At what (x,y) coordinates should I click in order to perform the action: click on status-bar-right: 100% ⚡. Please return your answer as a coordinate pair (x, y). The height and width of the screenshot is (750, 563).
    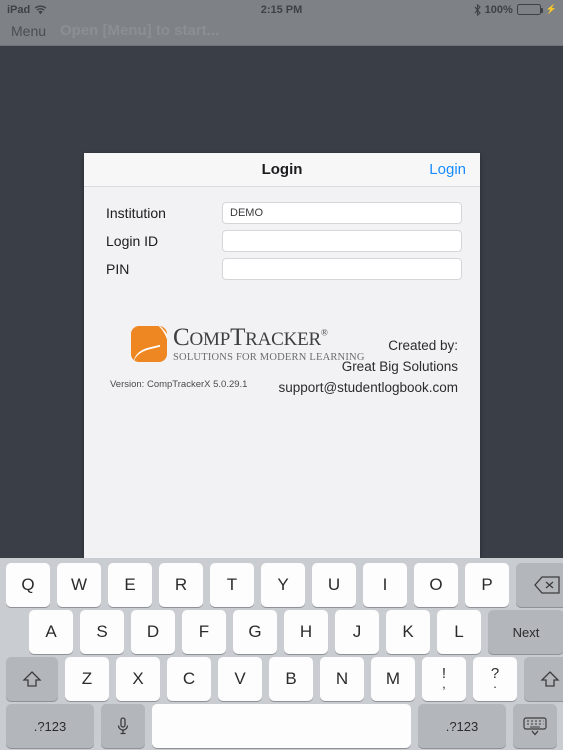
    Looking at the image, I should click on (515, 9).